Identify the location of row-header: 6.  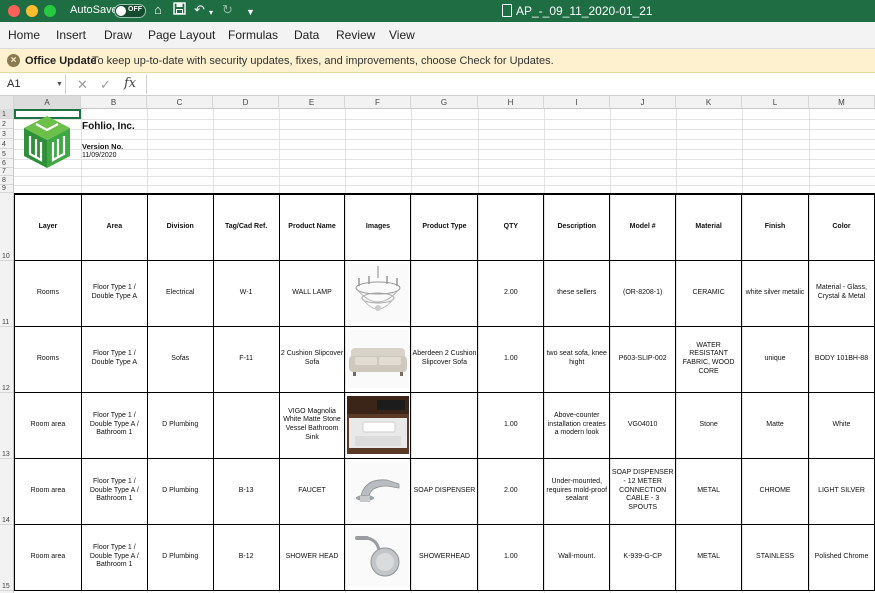
(6, 163).